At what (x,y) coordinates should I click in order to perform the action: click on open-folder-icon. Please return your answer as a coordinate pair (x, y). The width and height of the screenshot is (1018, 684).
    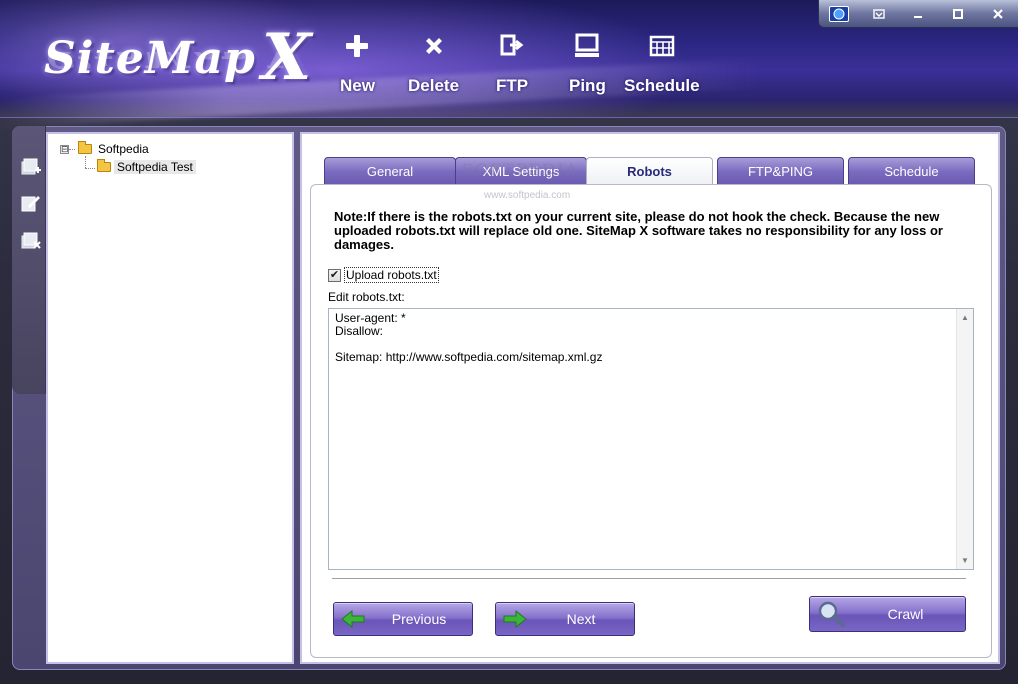
    Looking at the image, I should click on (104, 165).